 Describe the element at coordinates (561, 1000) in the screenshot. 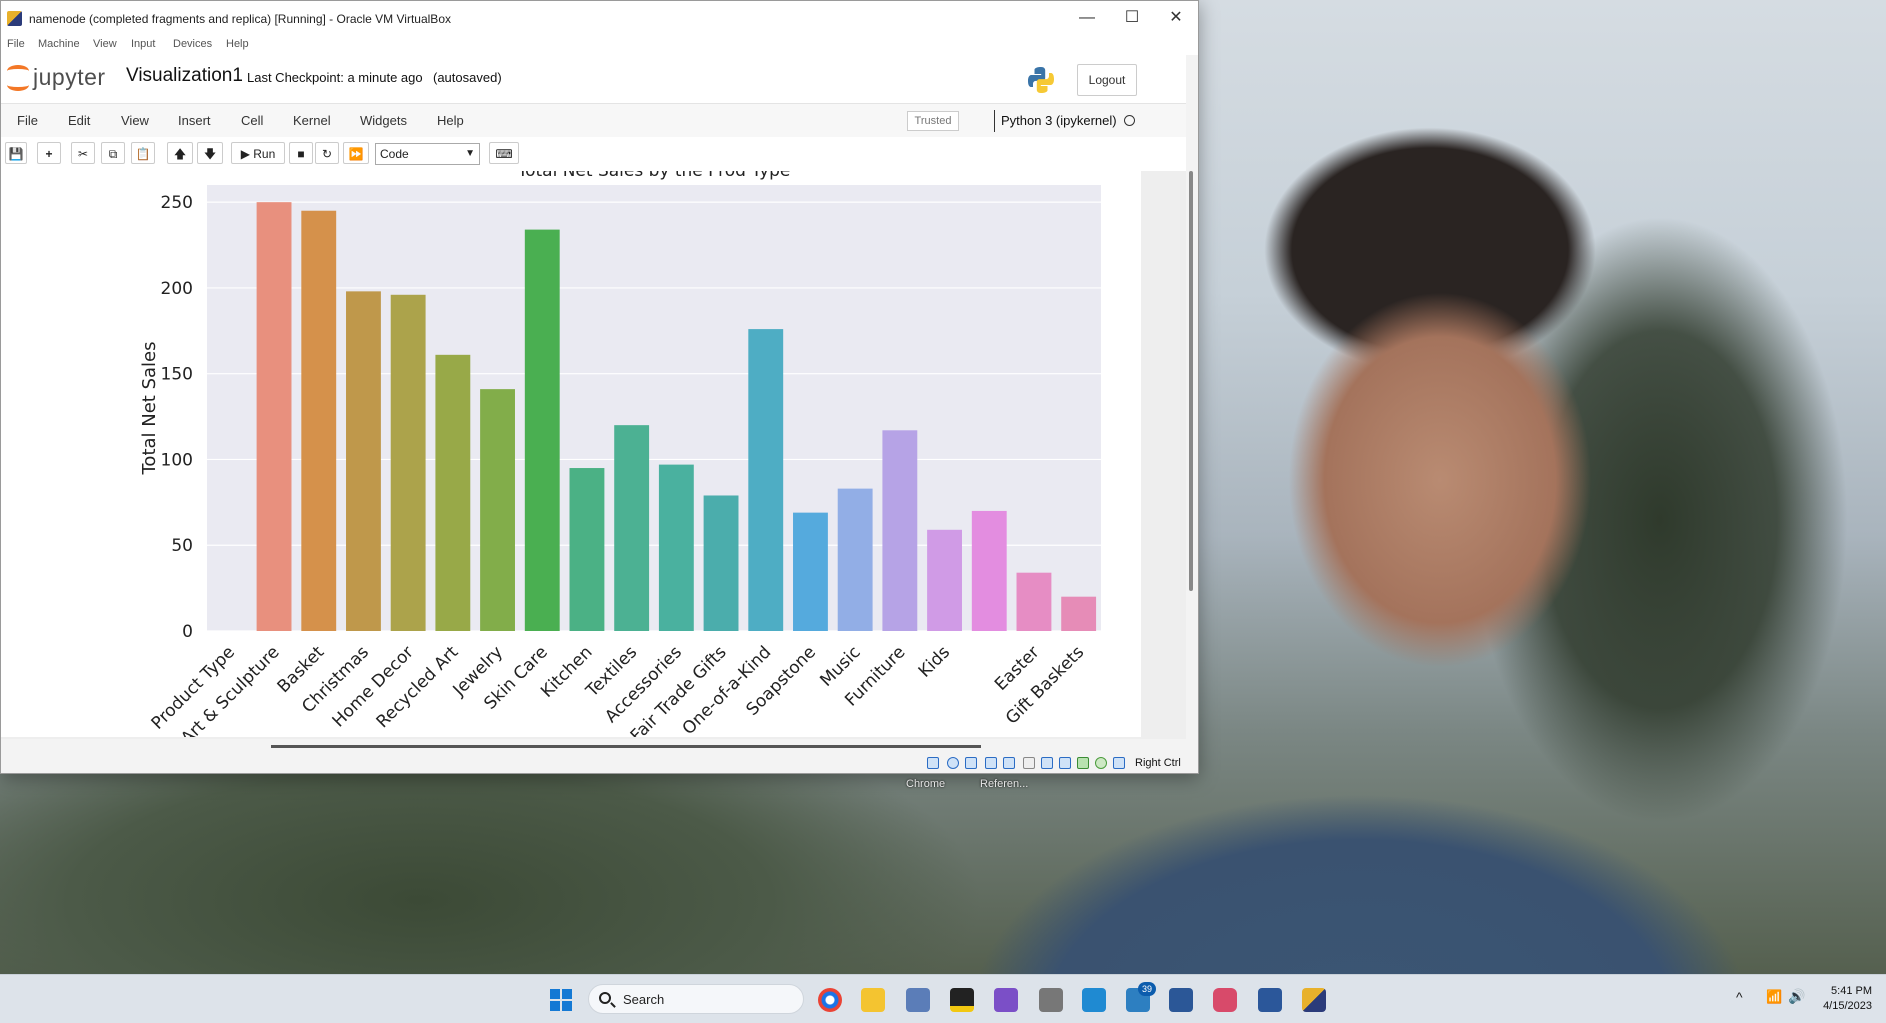

I see `start-button` at that location.